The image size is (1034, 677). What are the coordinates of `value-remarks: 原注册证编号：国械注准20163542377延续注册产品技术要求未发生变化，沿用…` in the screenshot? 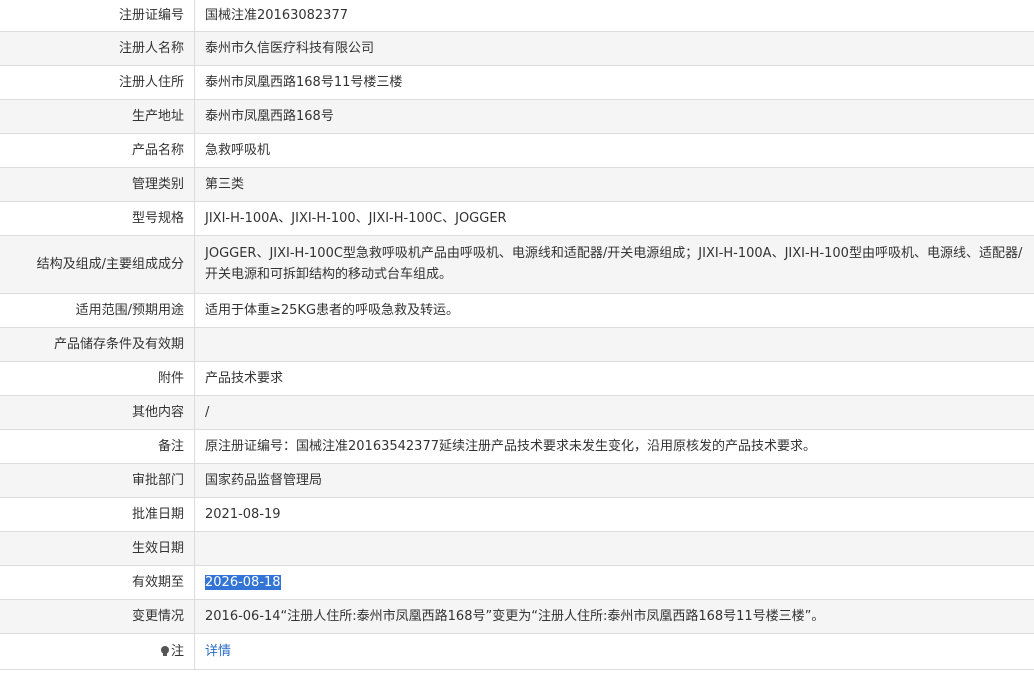 It's located at (614, 446).